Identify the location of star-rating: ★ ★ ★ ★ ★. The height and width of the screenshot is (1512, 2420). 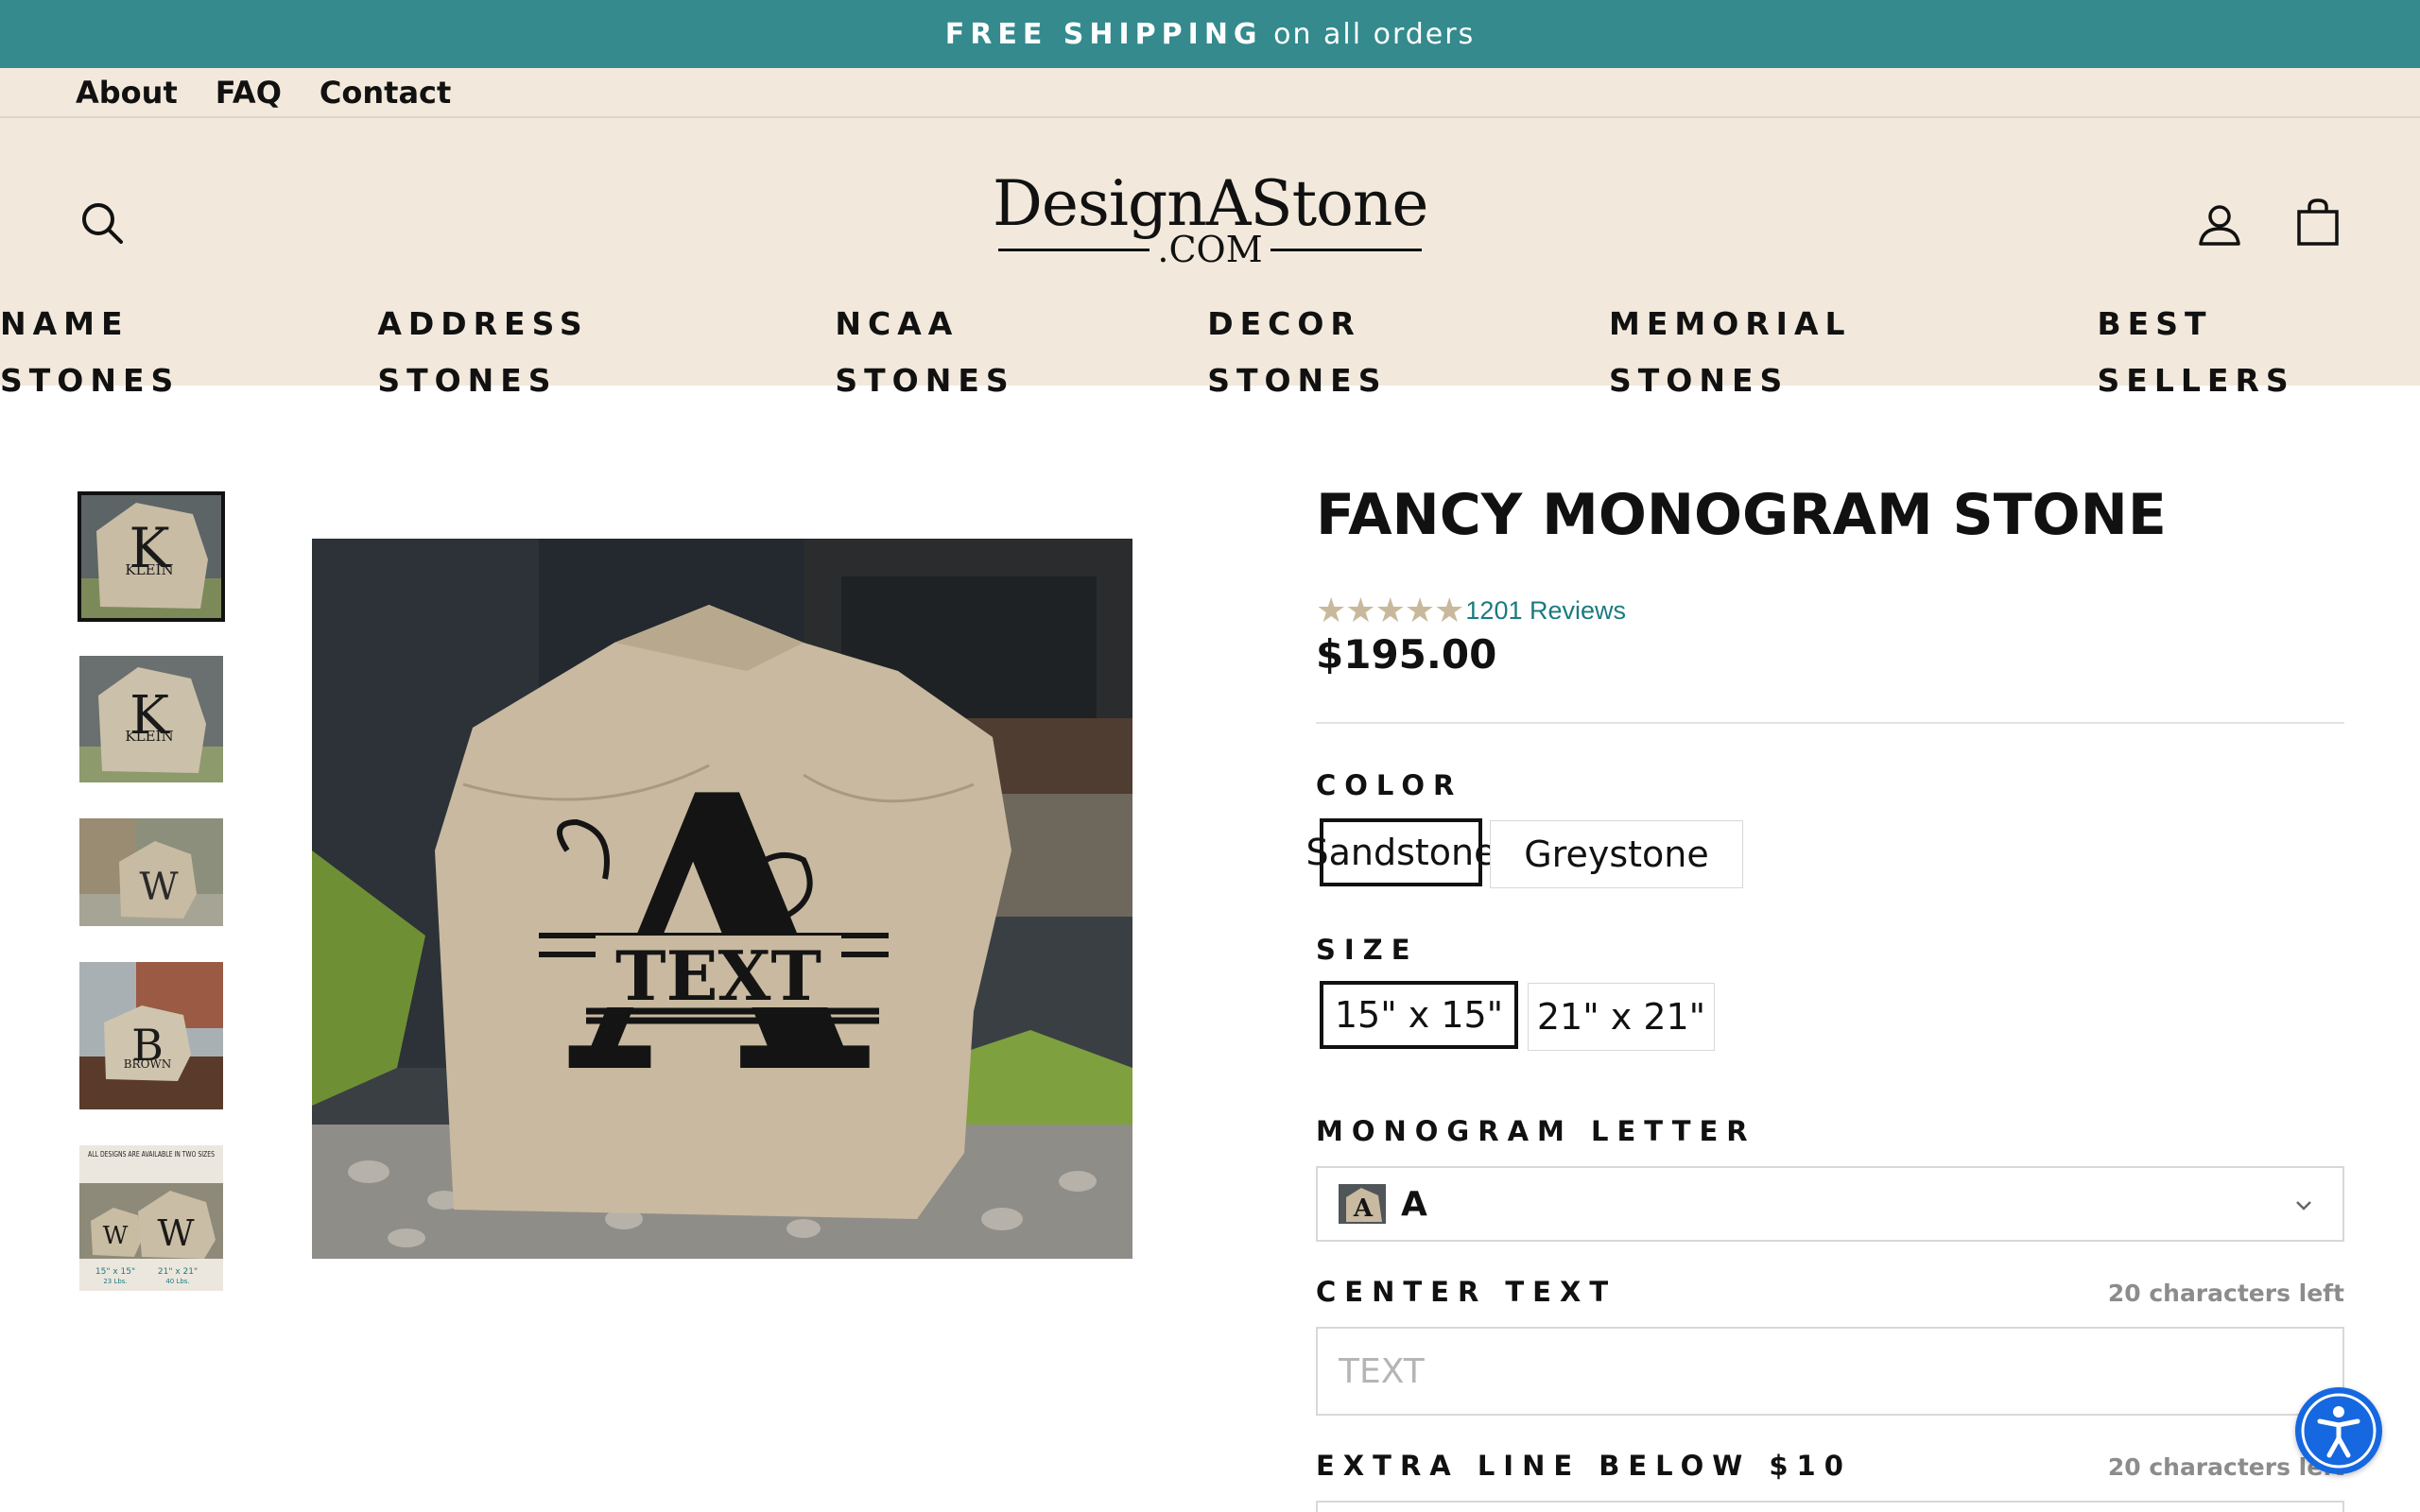
(1390, 610).